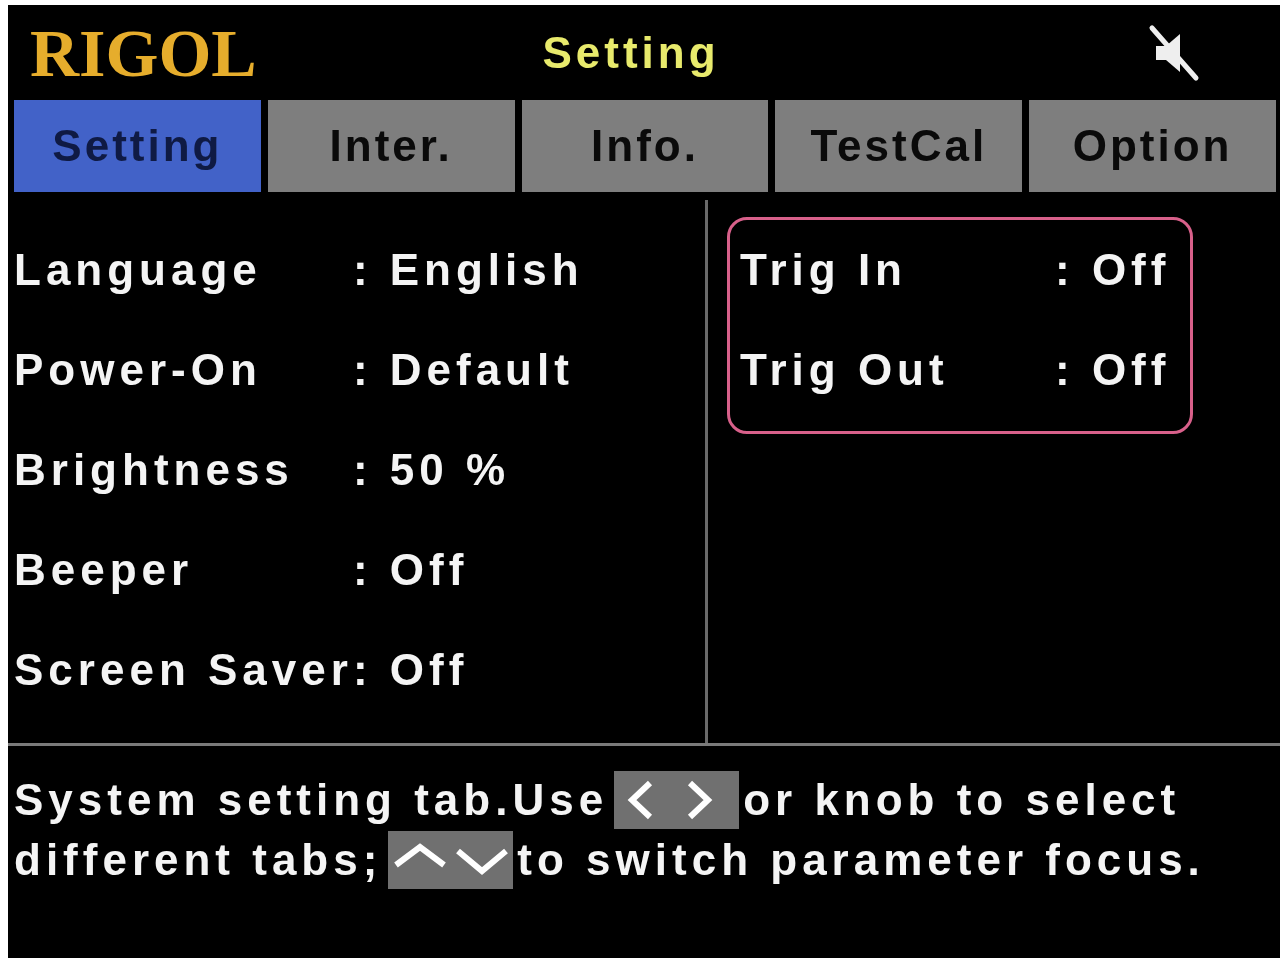 The image size is (1280, 964). What do you see at coordinates (468, 370) in the screenshot?
I see `setting-value: : Default` at bounding box center [468, 370].